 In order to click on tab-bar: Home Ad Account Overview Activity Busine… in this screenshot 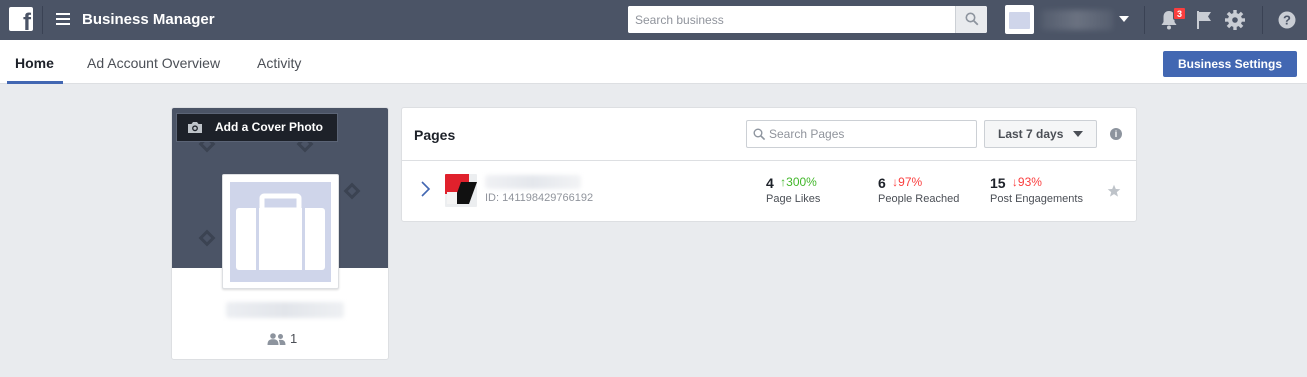, I will do `click(653, 62)`.